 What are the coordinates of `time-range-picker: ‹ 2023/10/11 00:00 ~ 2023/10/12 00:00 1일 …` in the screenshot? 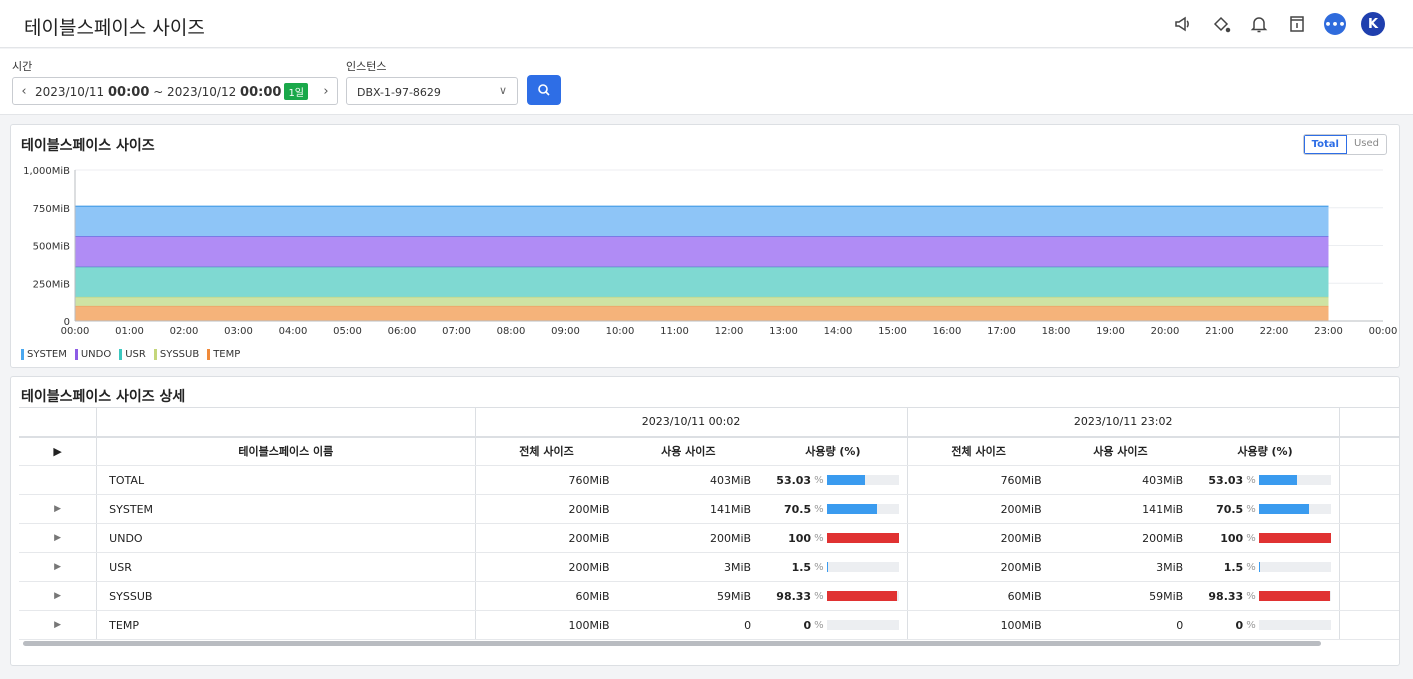 It's located at (175, 91).